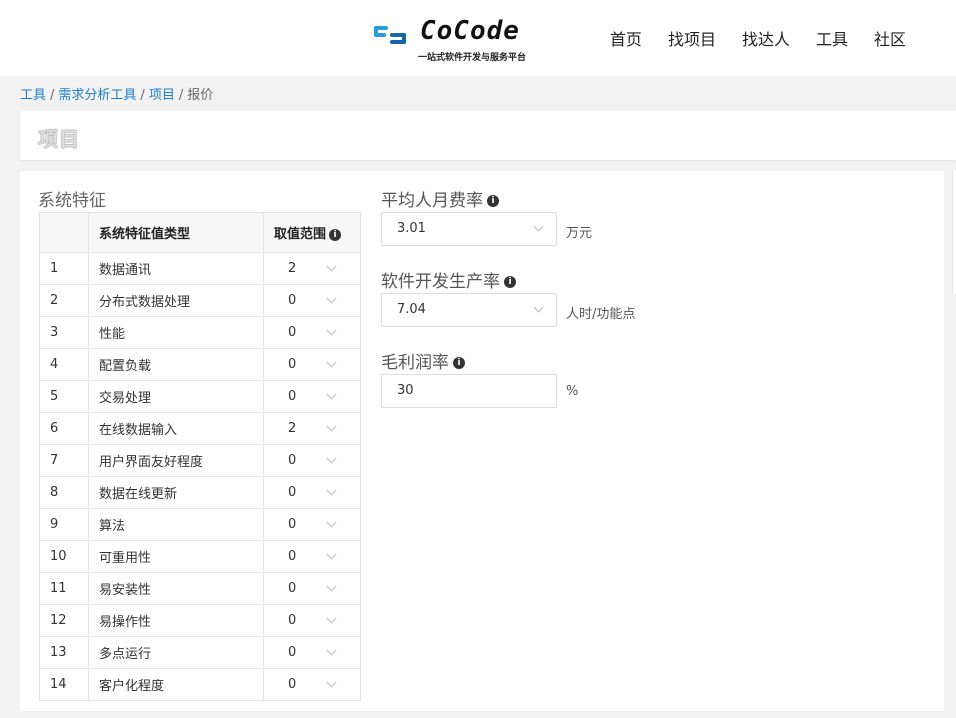 The width and height of the screenshot is (956, 718). I want to click on table-row: 12 易操作性 0, so click(200, 620).